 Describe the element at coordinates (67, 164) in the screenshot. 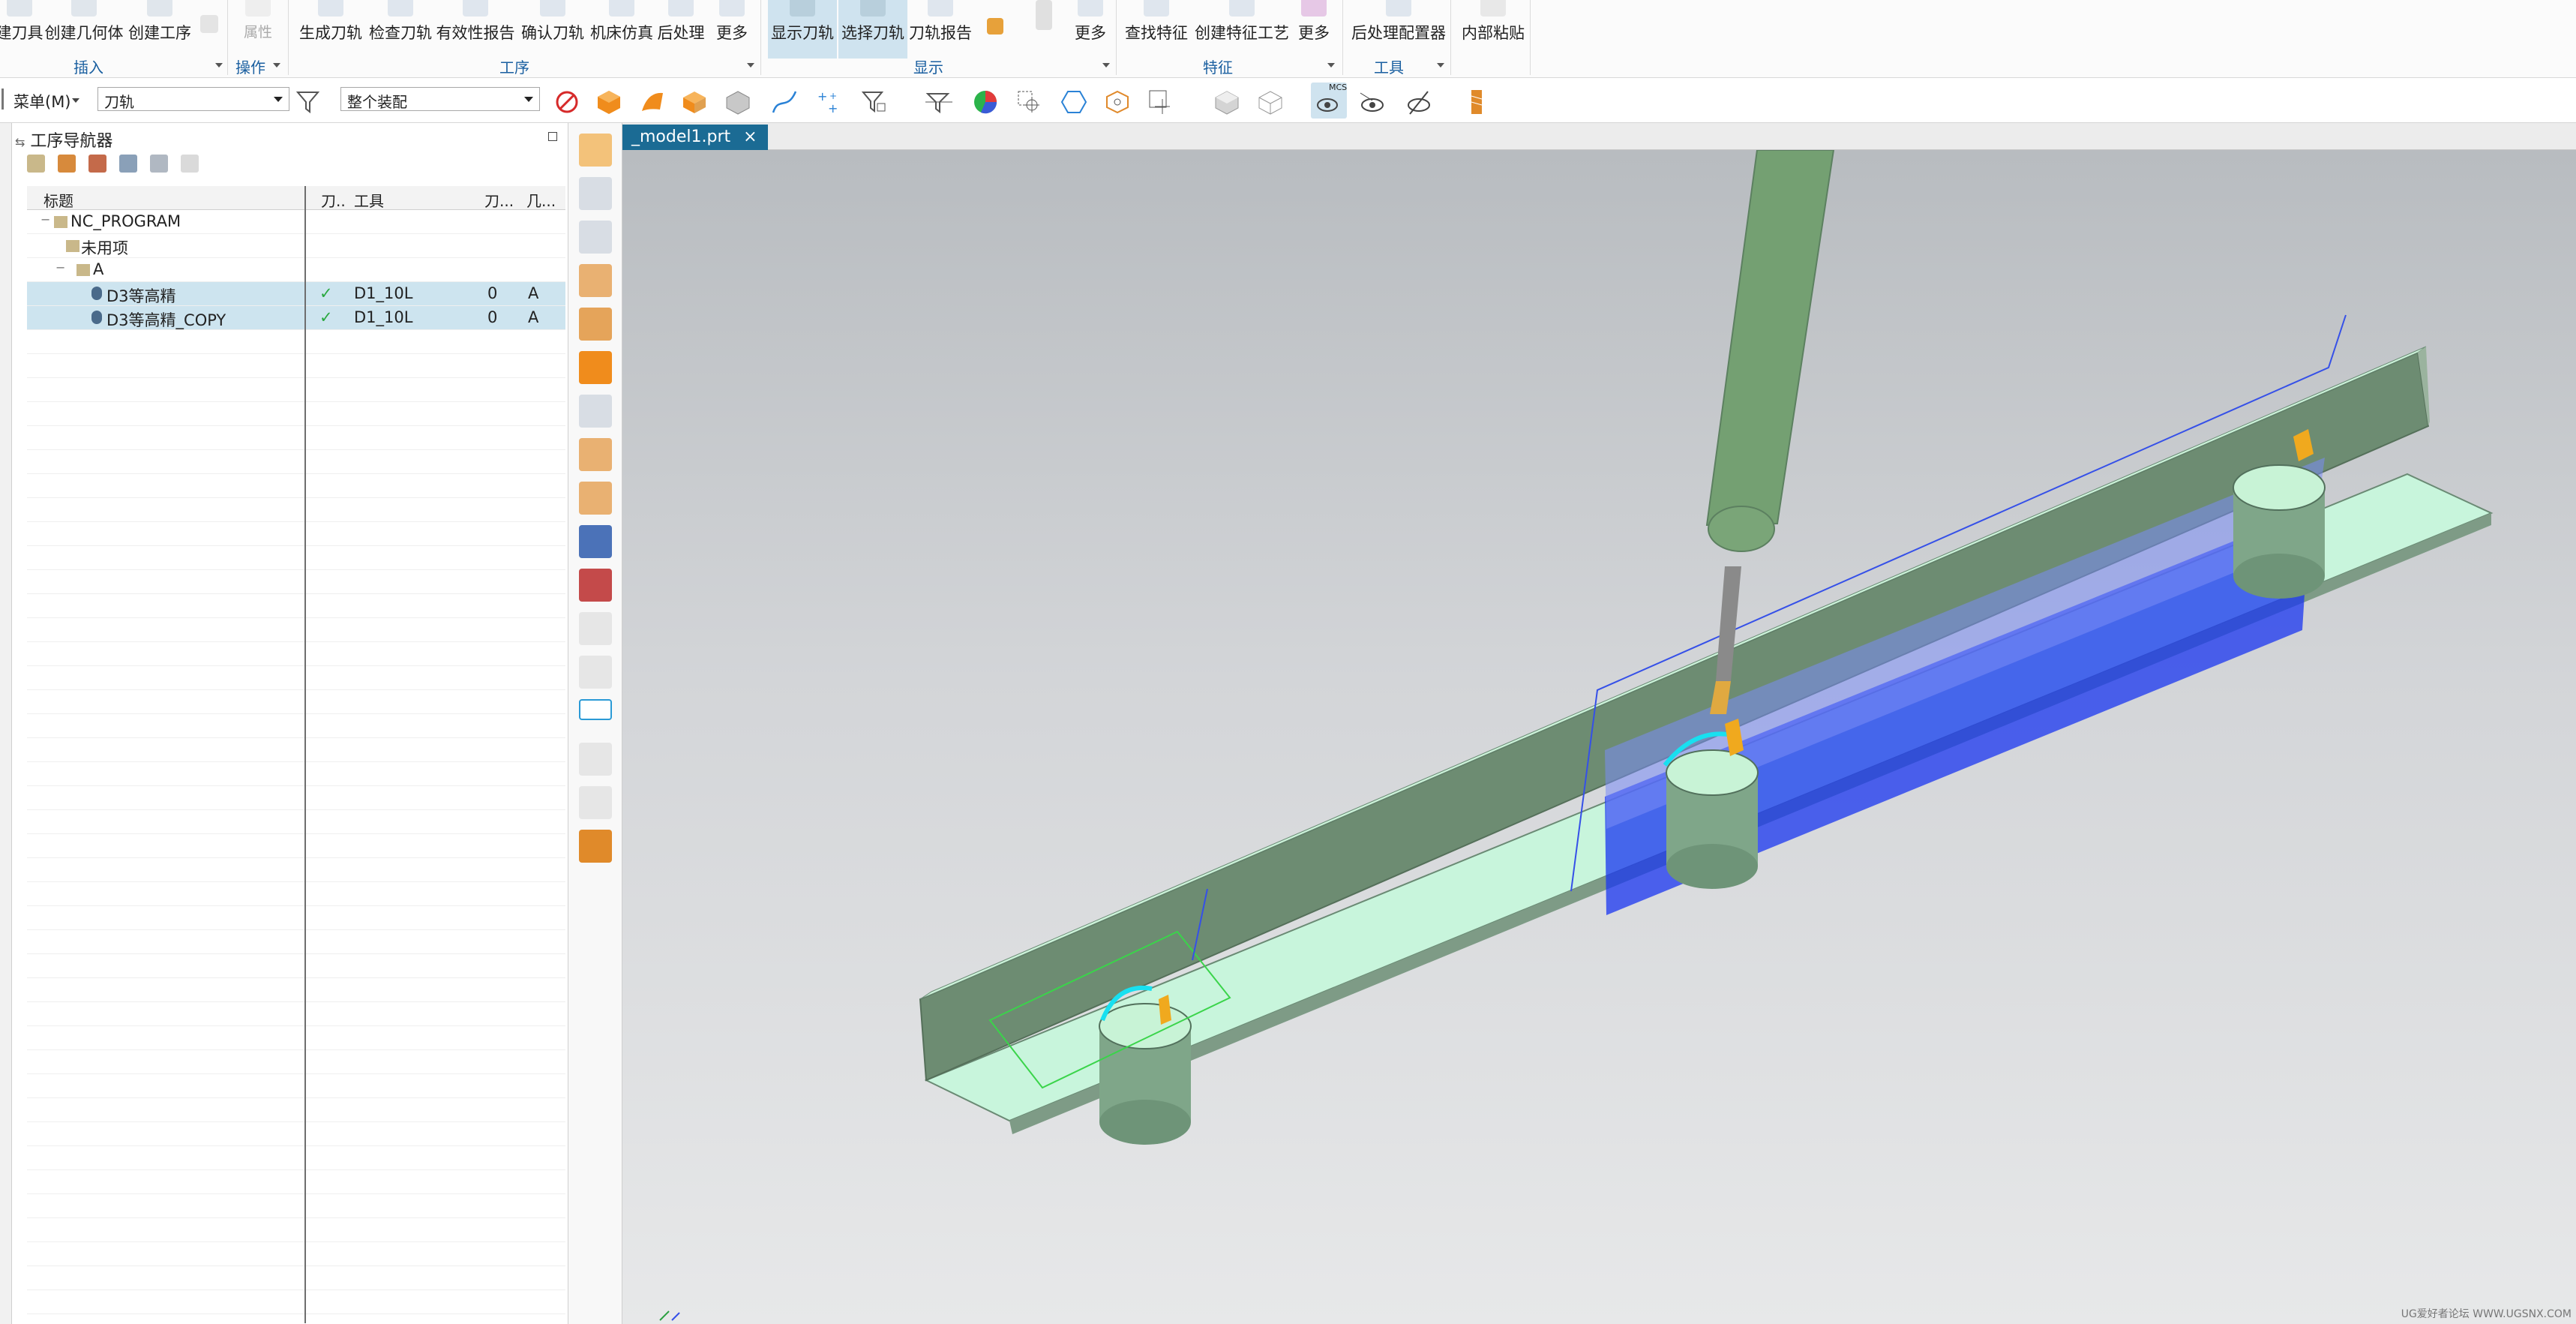

I see `tool-view-icon` at that location.